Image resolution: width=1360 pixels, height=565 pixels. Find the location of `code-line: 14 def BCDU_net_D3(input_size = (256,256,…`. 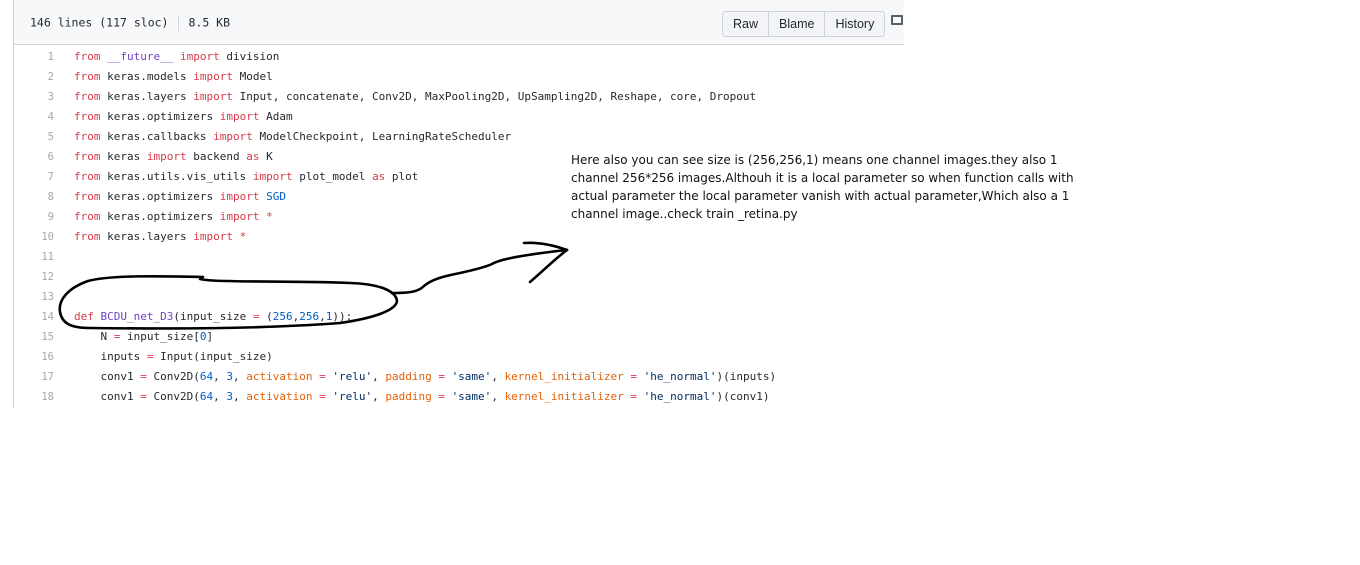

code-line: 14 def BCDU_net_D3(input_size = (256,256,… is located at coordinates (459, 317).